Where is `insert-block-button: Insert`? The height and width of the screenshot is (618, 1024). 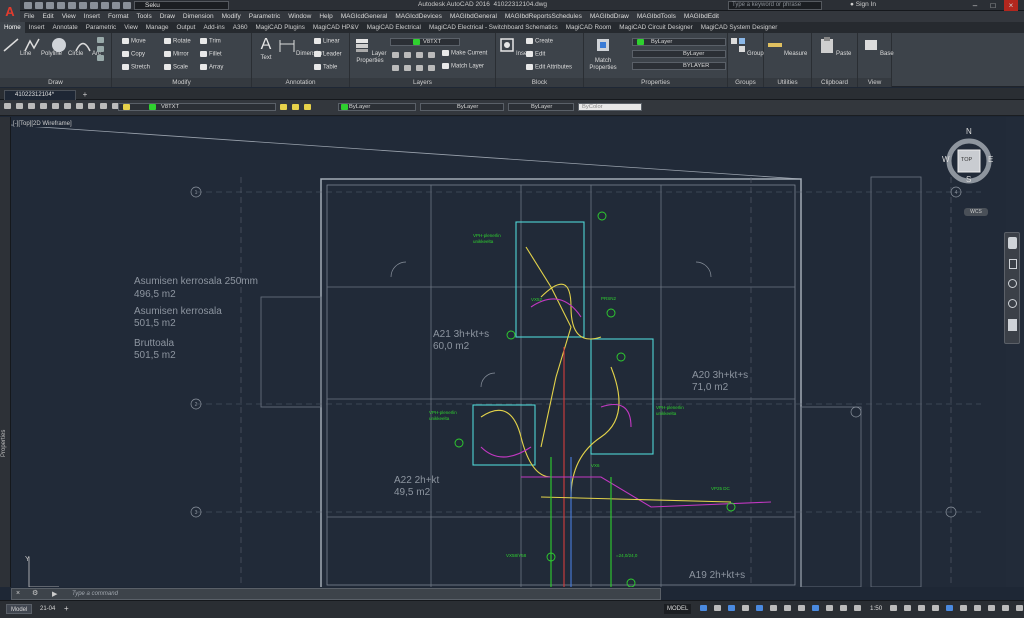 insert-block-button: Insert is located at coordinates (514, 46).